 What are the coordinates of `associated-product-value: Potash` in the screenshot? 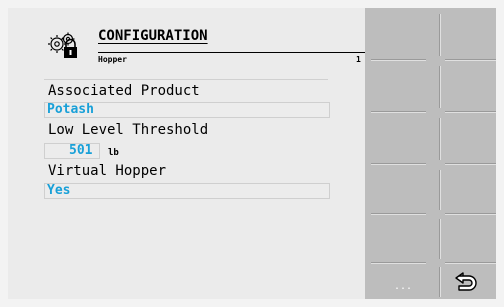 It's located at (70, 109).